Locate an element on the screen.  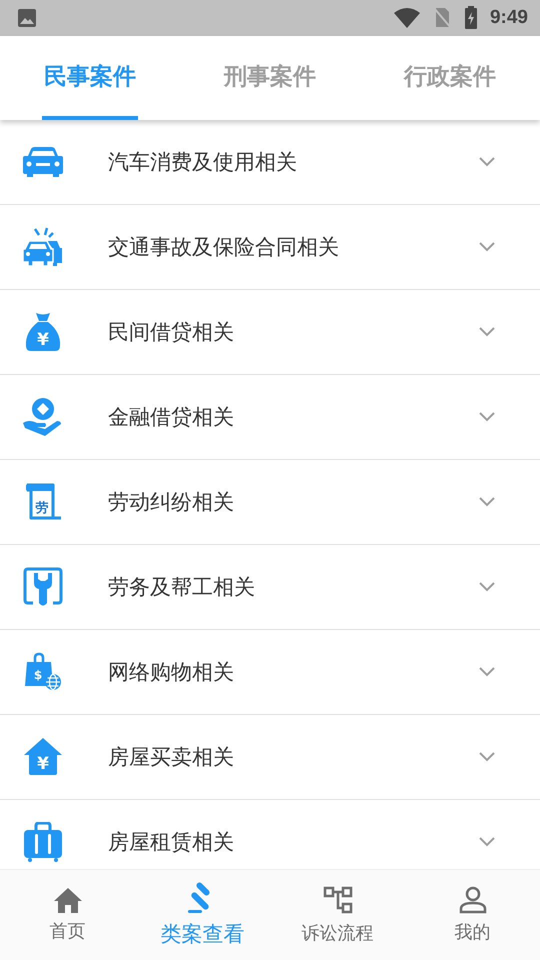
category-label: 房屋租赁相关 is located at coordinates (171, 842).